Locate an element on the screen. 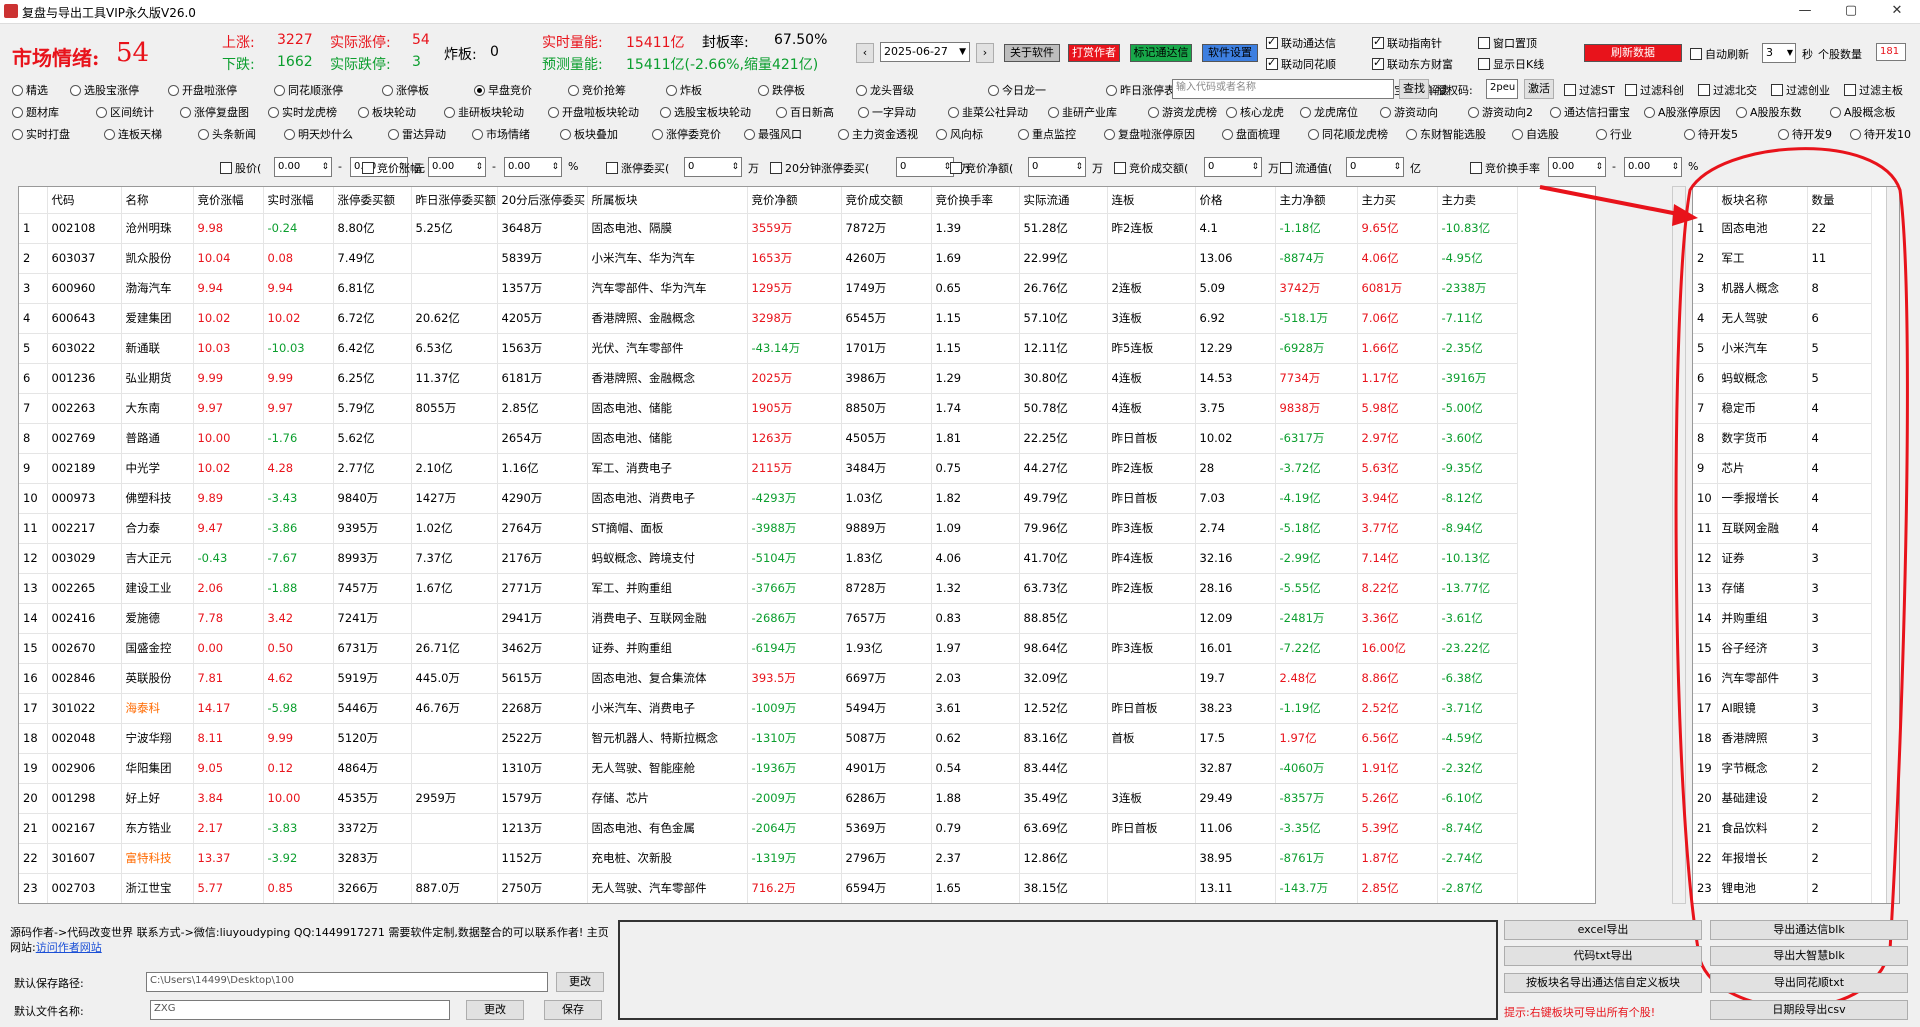  mode-radio-2-5: 市场情绪 is located at coordinates (501, 134).